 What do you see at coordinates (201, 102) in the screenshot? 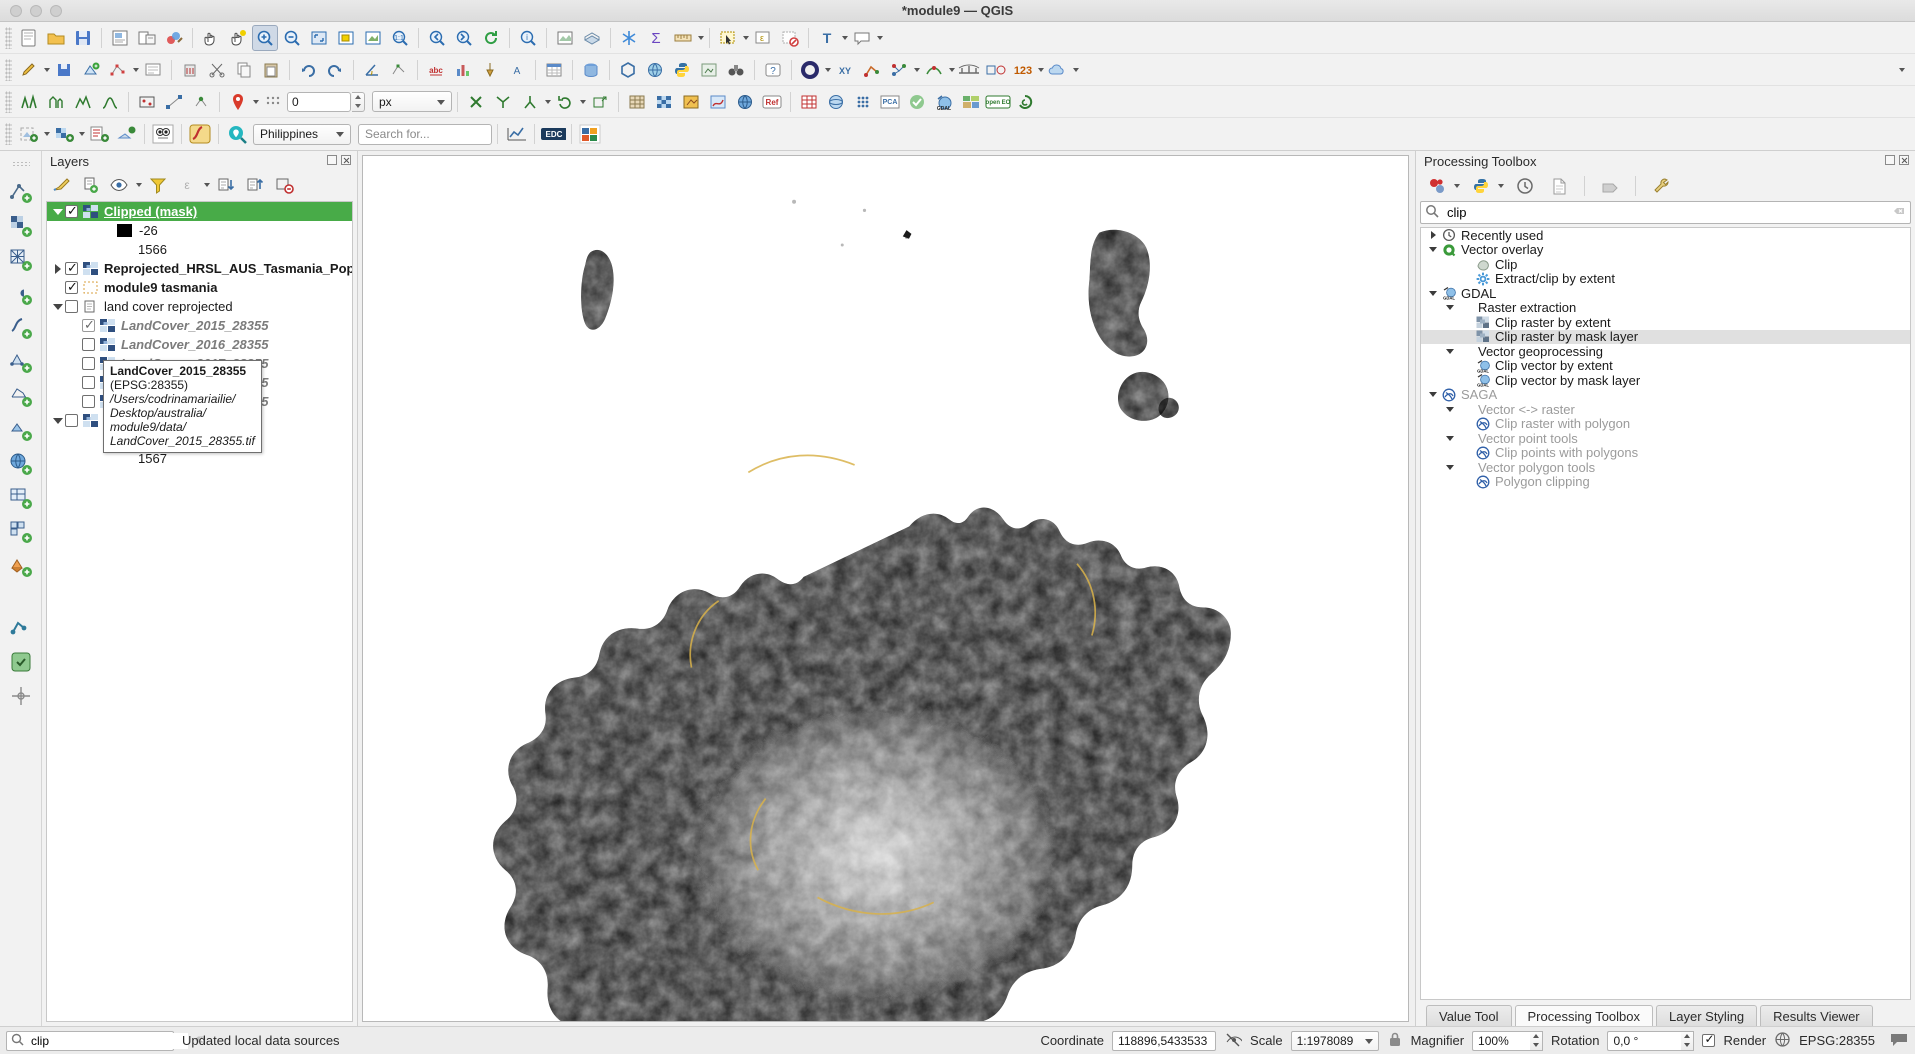
I see `node-link-icon` at bounding box center [201, 102].